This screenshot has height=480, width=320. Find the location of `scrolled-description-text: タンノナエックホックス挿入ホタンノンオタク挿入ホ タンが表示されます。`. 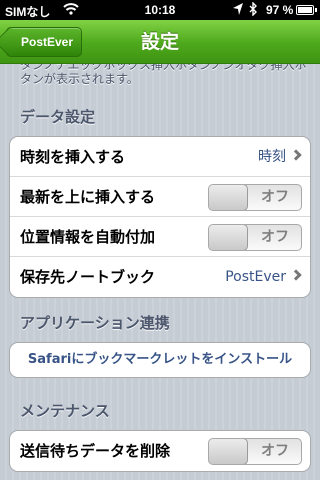

scrolled-description-text: タンノナエックホックス挿入ホタンノンオタク挿入ホ タンが表示されます。 is located at coordinates (165, 79).